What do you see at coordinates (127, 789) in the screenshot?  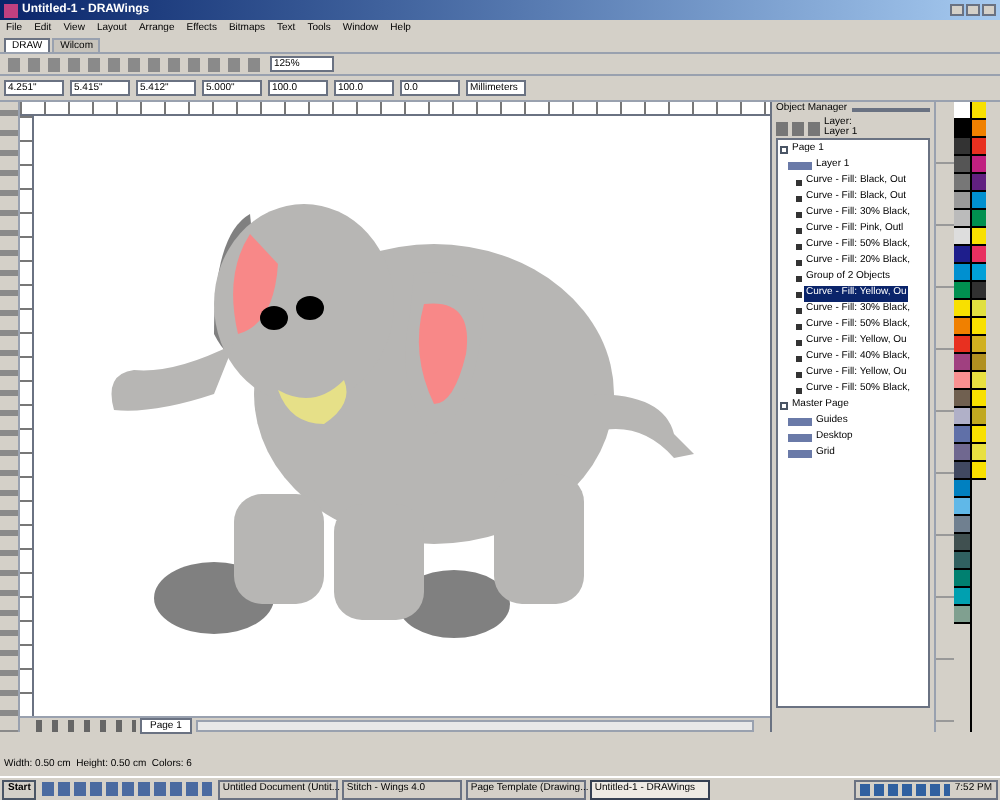 I see `quick-launch-icons` at bounding box center [127, 789].